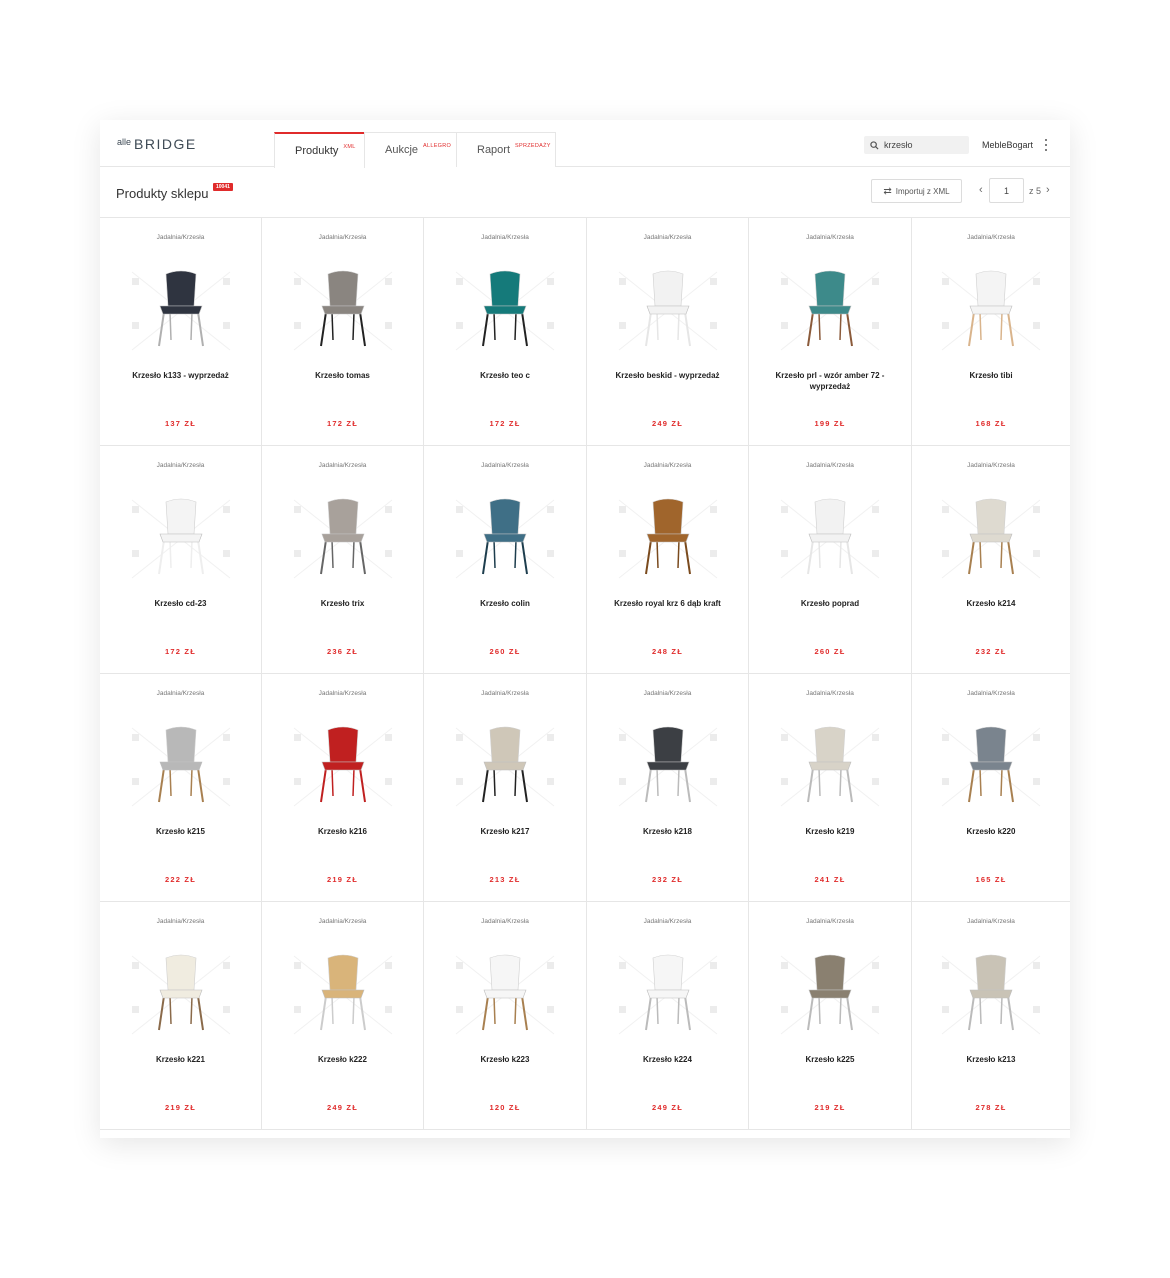  Describe the element at coordinates (342, 603) in the screenshot. I see `product-name: Krzesło trix` at that location.